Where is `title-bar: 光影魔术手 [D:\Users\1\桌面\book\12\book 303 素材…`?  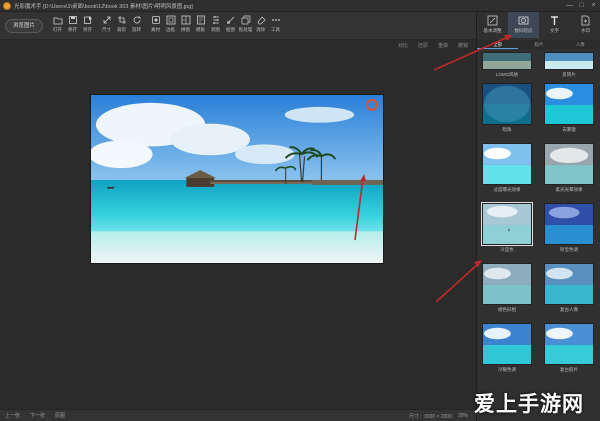 title-bar: 光影魔术手 [D:\Users\1\桌面\book\12\book 303 素材… is located at coordinates (300, 6).